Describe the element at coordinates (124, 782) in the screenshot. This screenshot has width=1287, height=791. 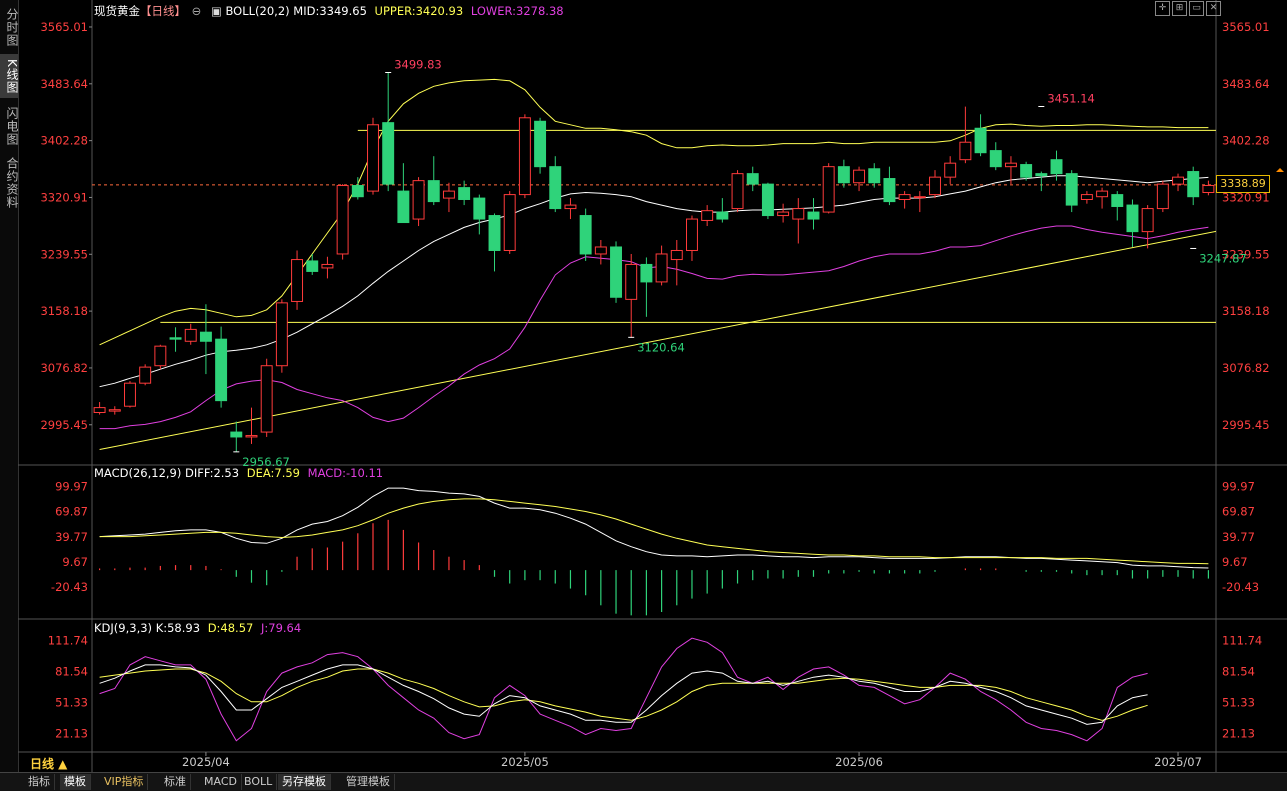
I see `tab-vip-indicators: VIP指标` at that location.